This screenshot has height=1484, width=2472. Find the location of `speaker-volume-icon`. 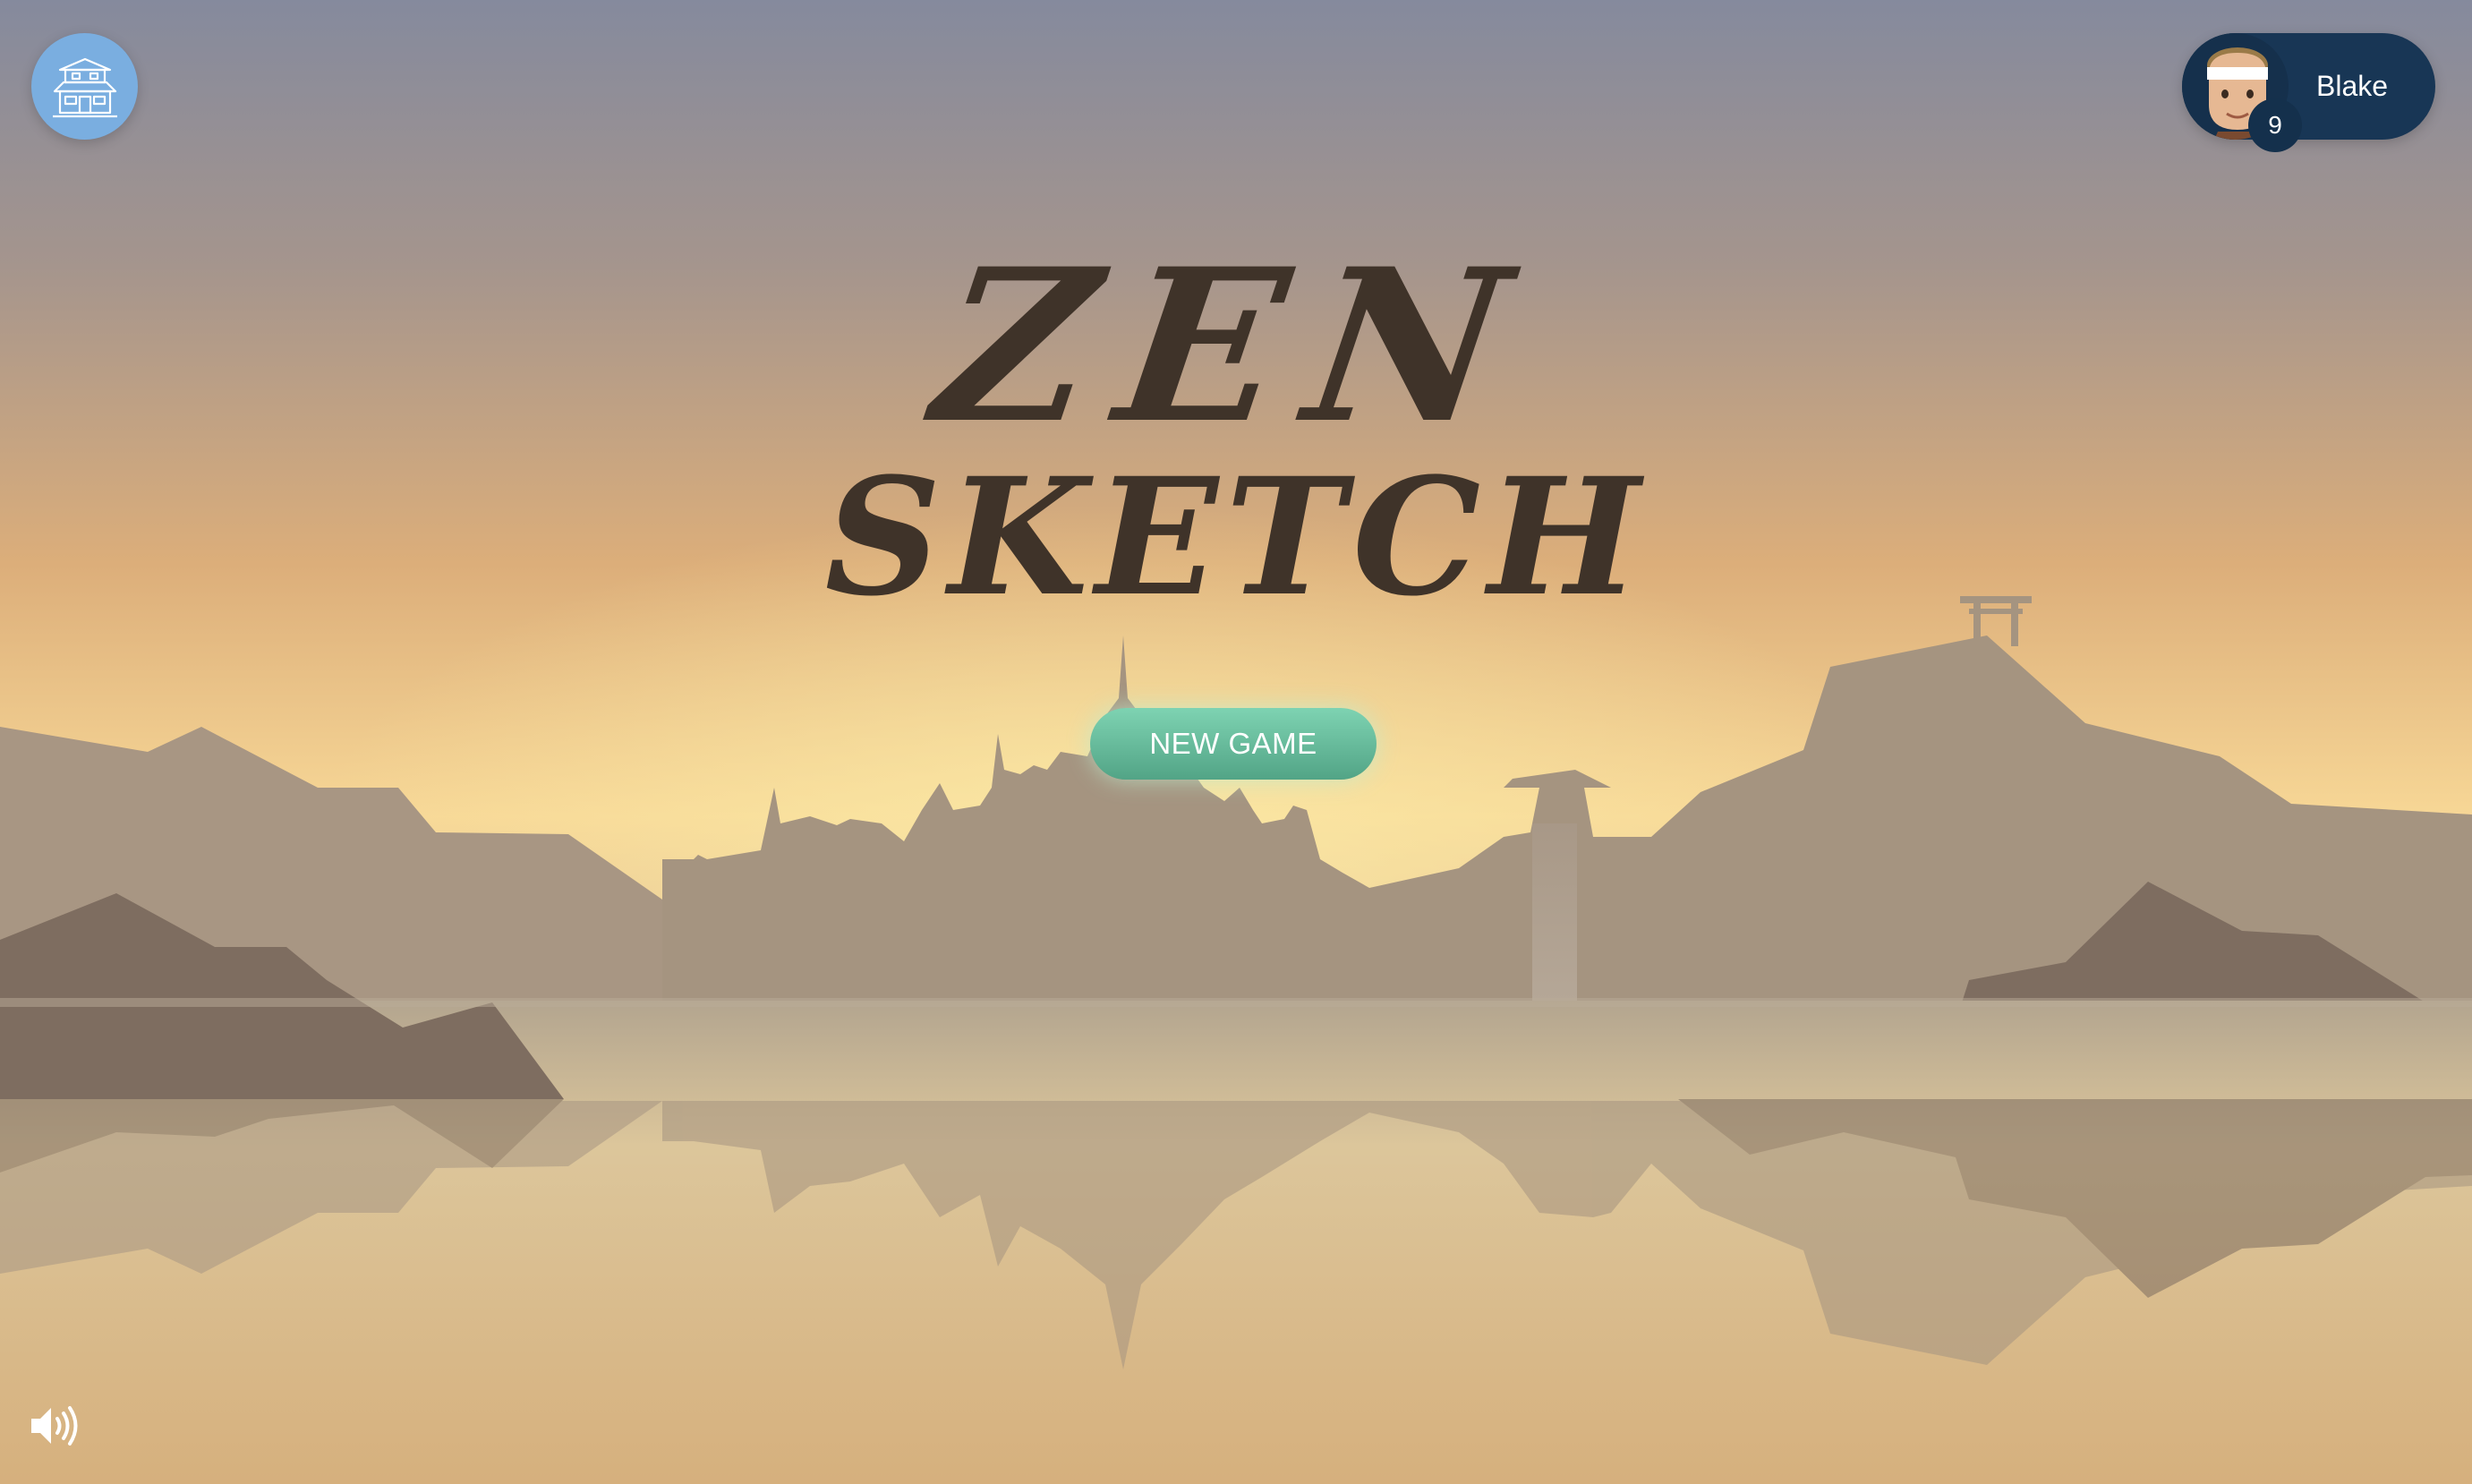

speaker-volume-icon is located at coordinates (54, 1426).